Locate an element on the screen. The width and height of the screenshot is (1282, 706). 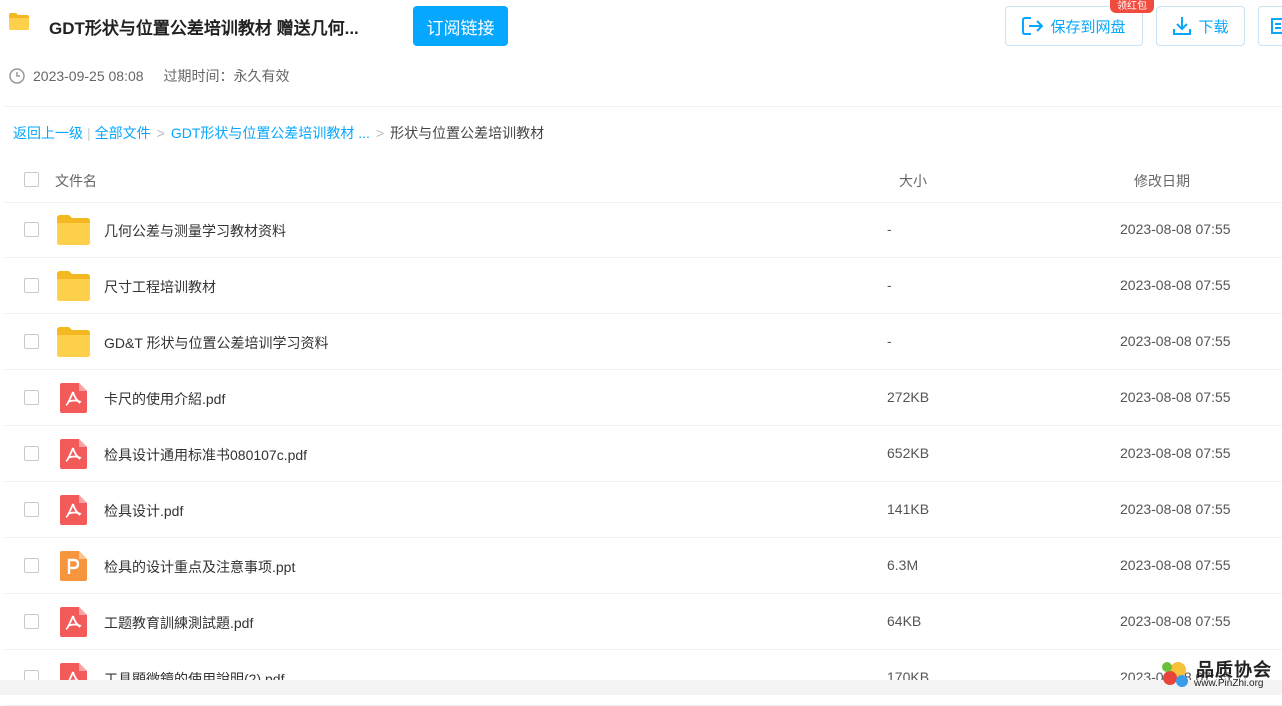
watermark-logo-icon is located at coordinates (1175, 674).